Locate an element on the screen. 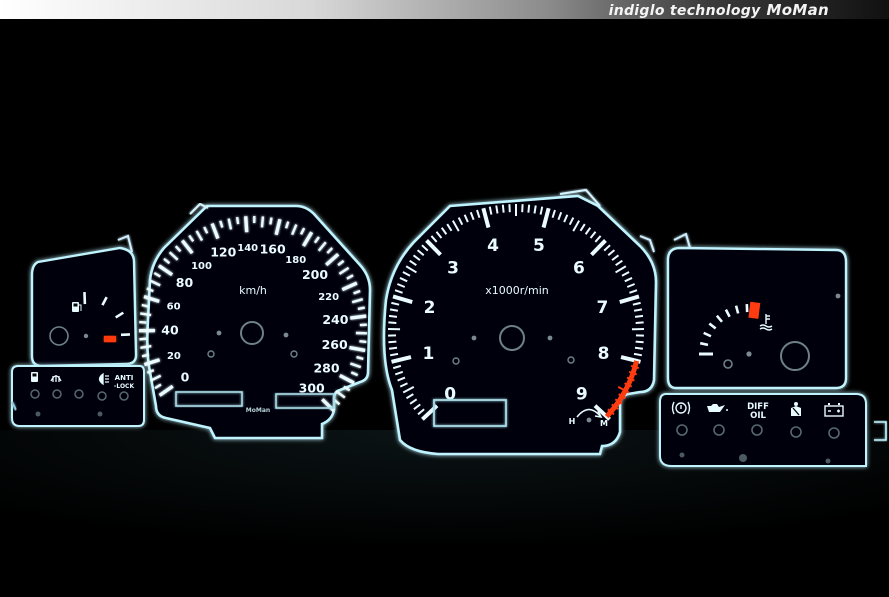 The image size is (889, 597). speed-pivot-dot-right is located at coordinates (286, 335).